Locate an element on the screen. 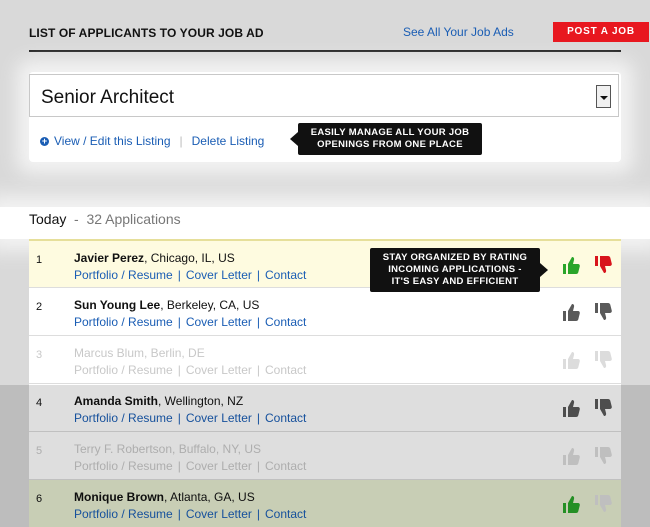  applicant-location: , Atlanta, GA, US is located at coordinates (209, 497).